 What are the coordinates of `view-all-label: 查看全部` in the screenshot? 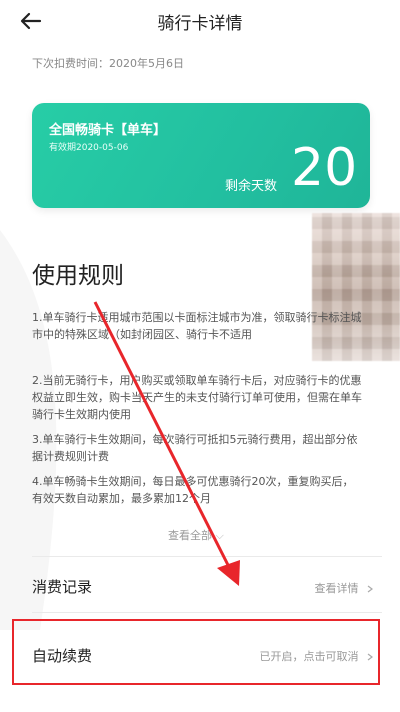 It's located at (190, 535).